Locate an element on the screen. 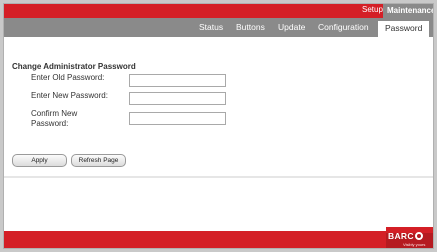 The height and width of the screenshot is (252, 437). apply-button: Apply is located at coordinates (39, 160).